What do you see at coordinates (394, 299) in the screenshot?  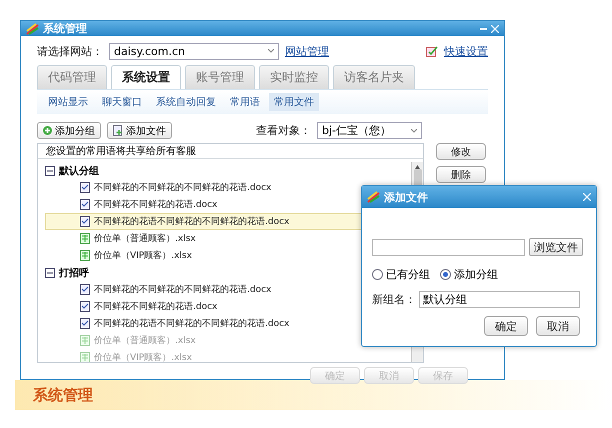 I see `group-name-label: 新组名：` at bounding box center [394, 299].